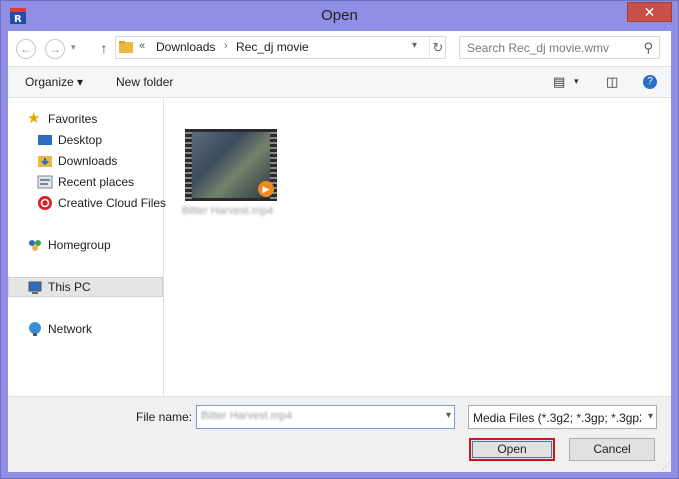 The height and width of the screenshot is (479, 679). Describe the element at coordinates (185, 47) in the screenshot. I see `breadcrumb-downloads: Downloads` at that location.